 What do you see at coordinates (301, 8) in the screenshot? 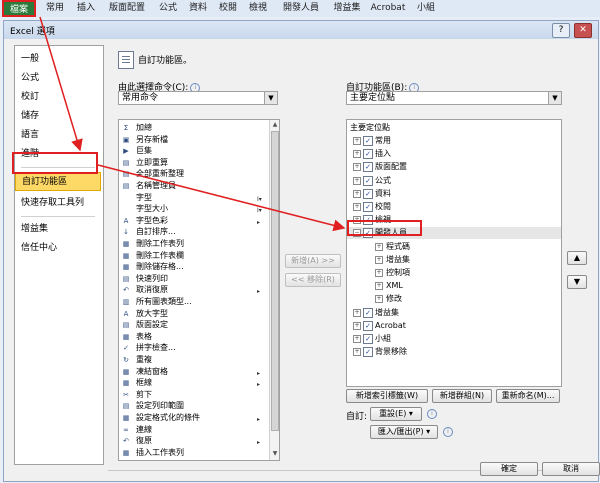
I see `ribbon-tab-developer: 開發人員` at bounding box center [301, 8].